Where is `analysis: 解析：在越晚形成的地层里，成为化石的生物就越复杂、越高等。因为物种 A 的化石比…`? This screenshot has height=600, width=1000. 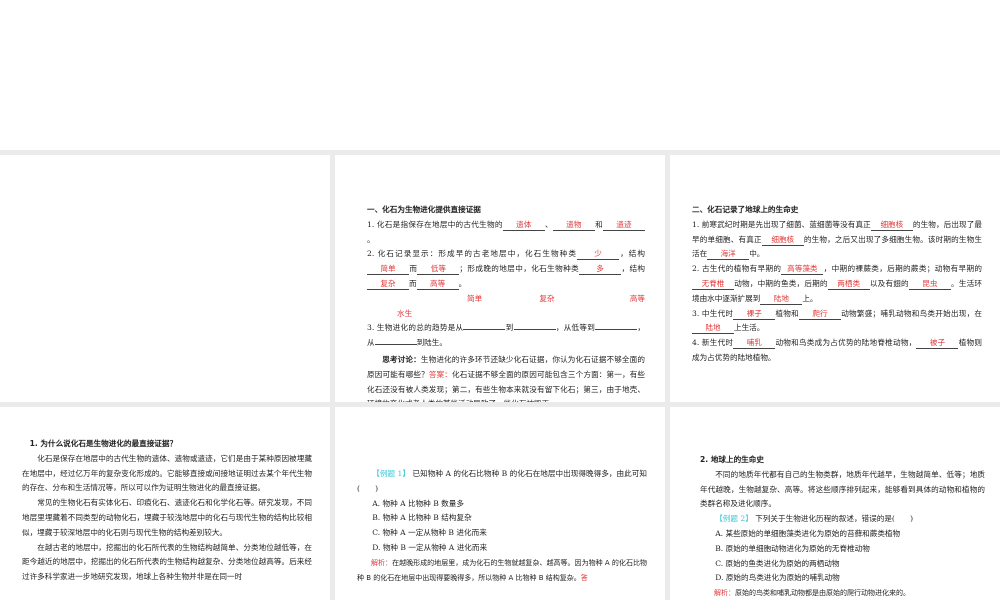
analysis: 解析：在越晚形成的地层里，成为化石的生物就越复杂、越高等。因为物种 A 的化石比… is located at coordinates (502, 571).